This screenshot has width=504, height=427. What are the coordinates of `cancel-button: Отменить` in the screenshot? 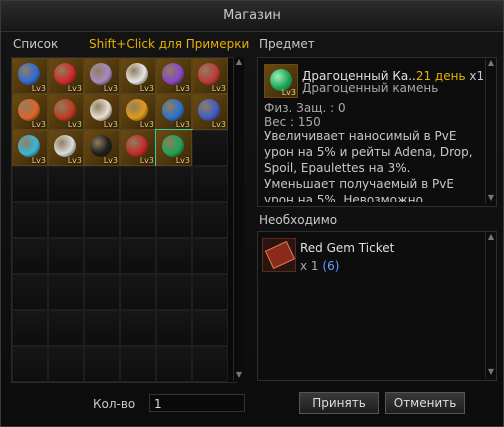 It's located at (425, 403).